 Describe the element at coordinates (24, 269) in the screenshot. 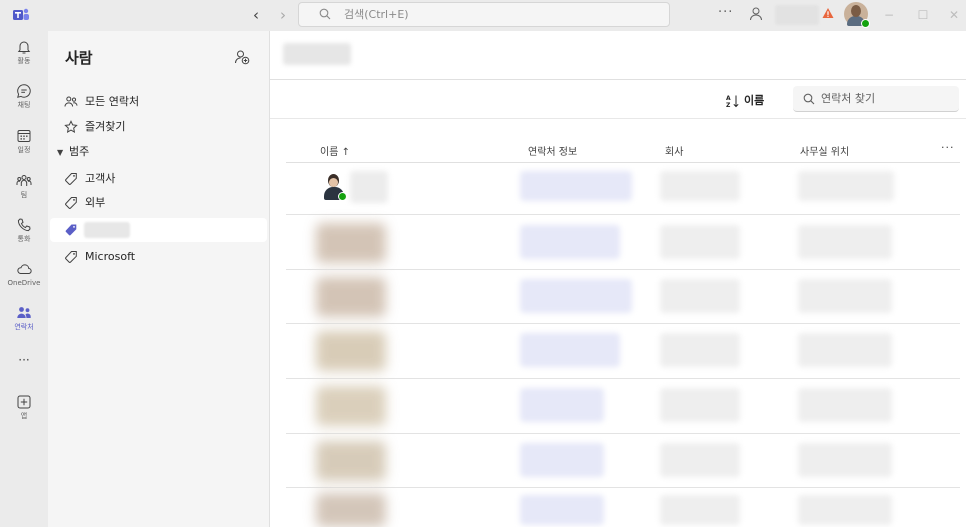

I see `cloud-icon` at that location.